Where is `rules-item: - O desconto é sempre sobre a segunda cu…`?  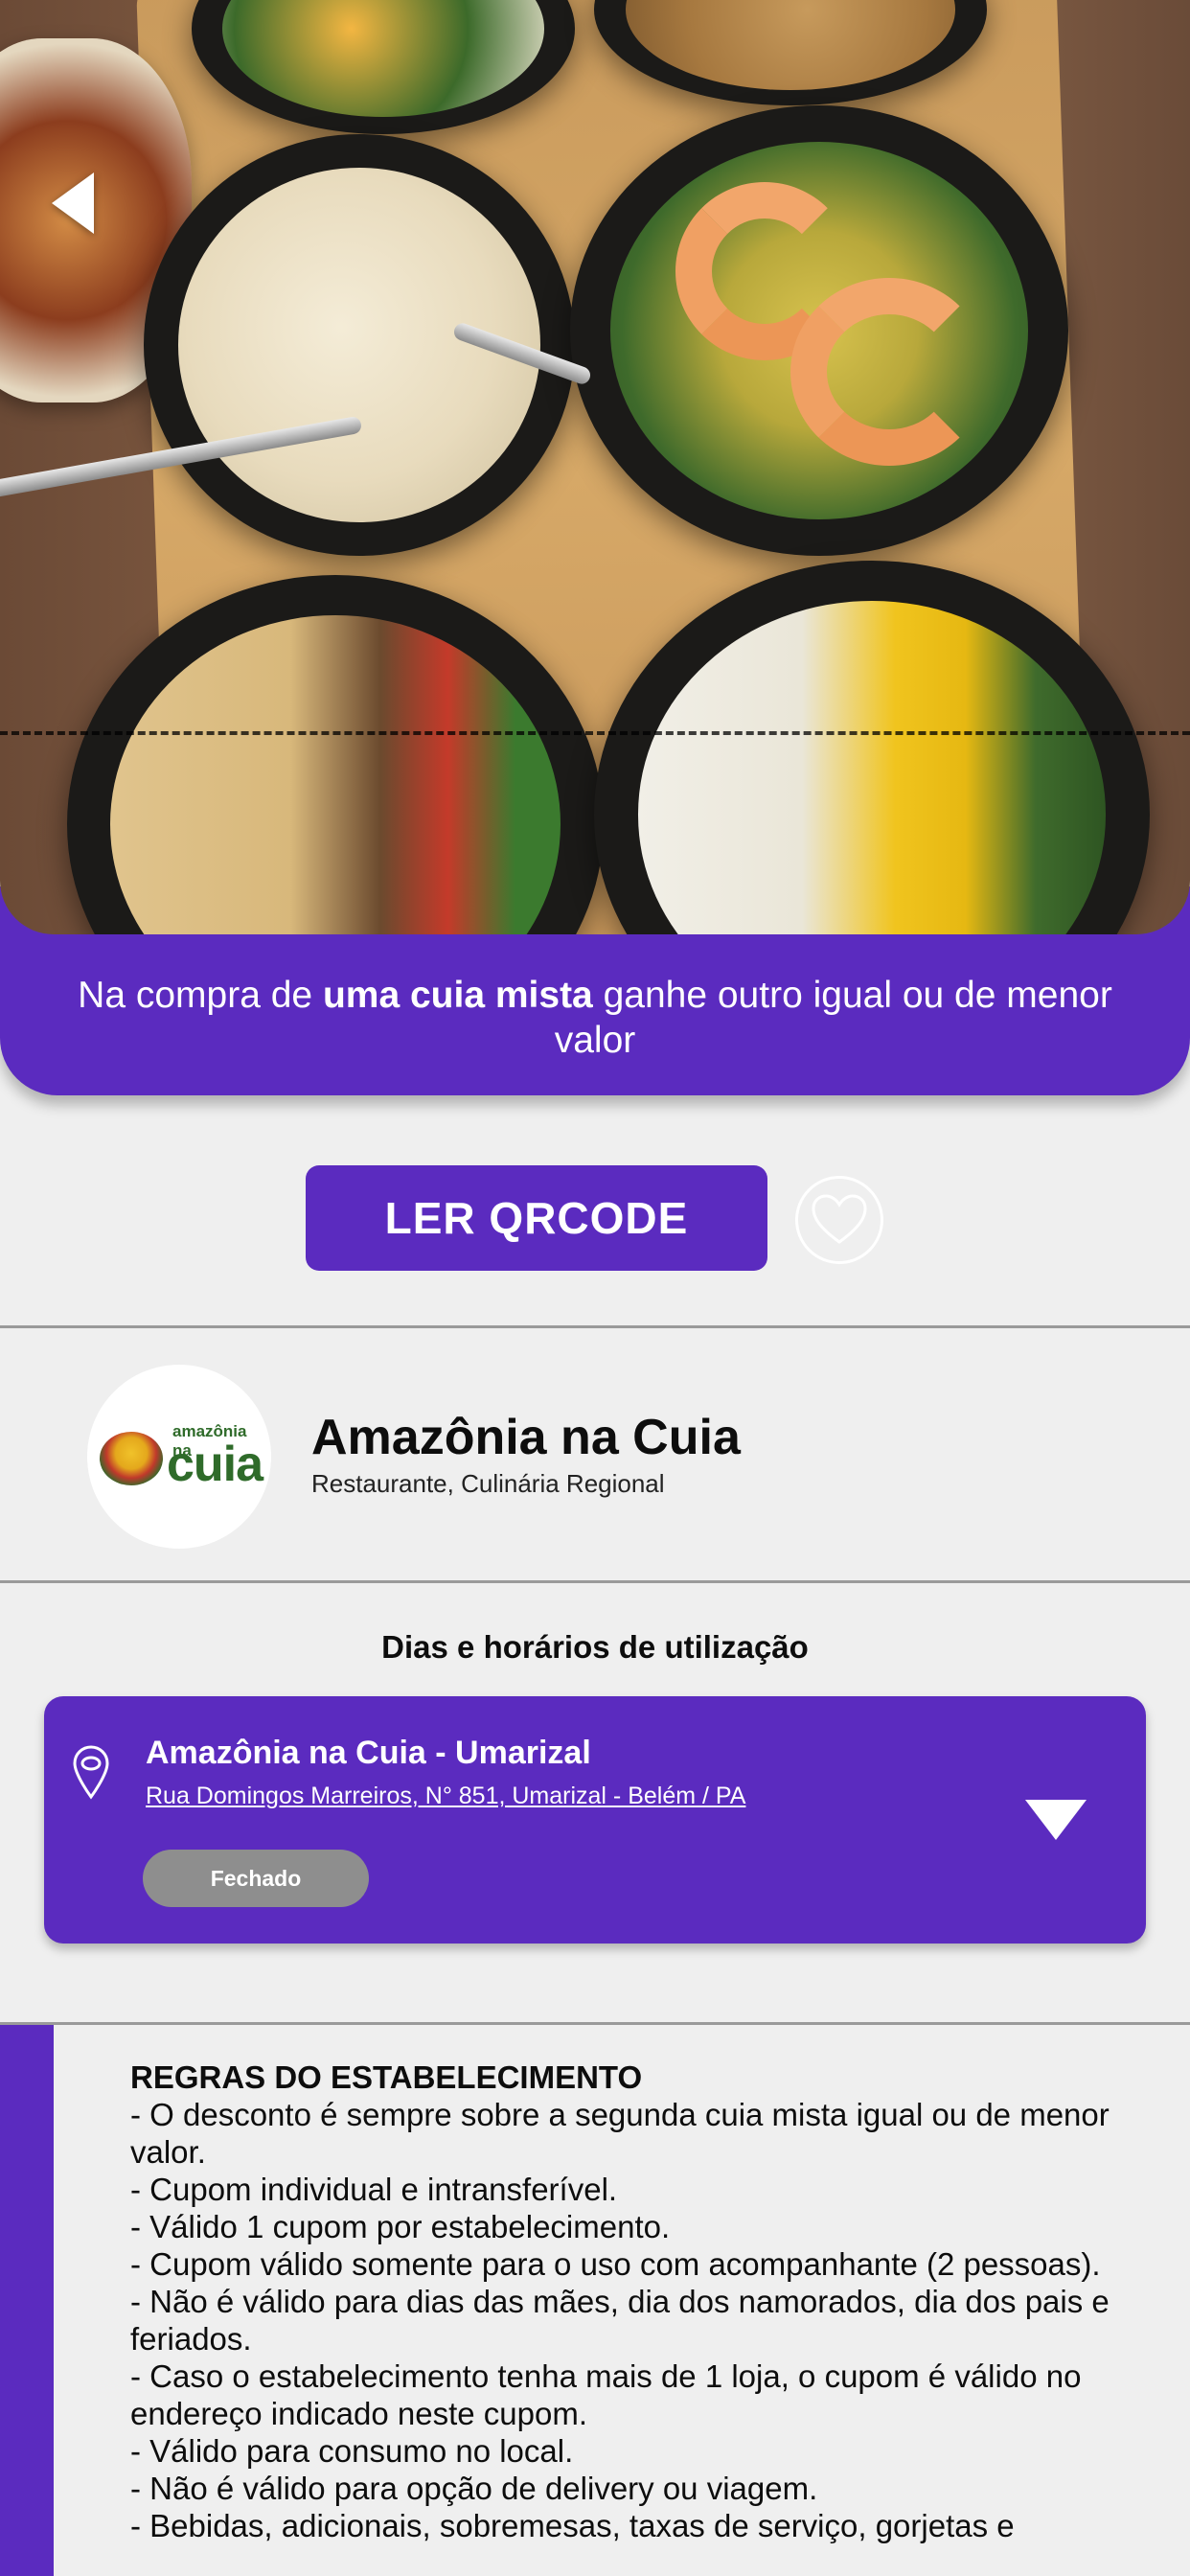
rules-item: - O desconto é sempre sobre a segunda cu… is located at coordinates (620, 2133).